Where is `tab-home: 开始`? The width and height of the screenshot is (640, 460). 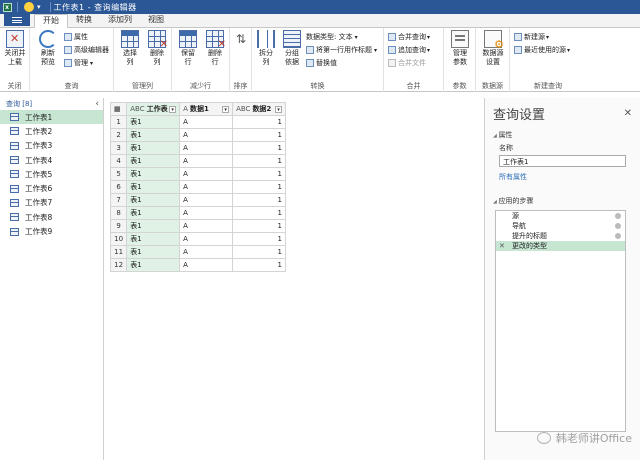 tab-home: 开始 is located at coordinates (51, 21).